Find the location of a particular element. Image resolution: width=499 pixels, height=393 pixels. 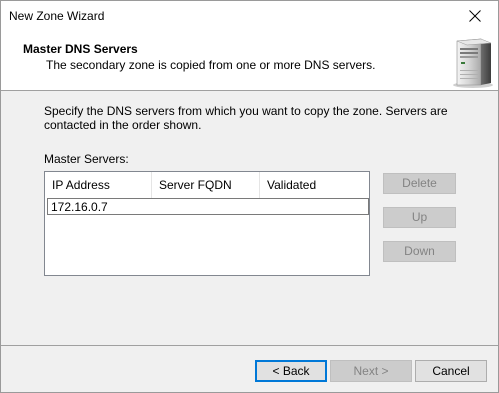

up-button: Up is located at coordinates (419, 217).